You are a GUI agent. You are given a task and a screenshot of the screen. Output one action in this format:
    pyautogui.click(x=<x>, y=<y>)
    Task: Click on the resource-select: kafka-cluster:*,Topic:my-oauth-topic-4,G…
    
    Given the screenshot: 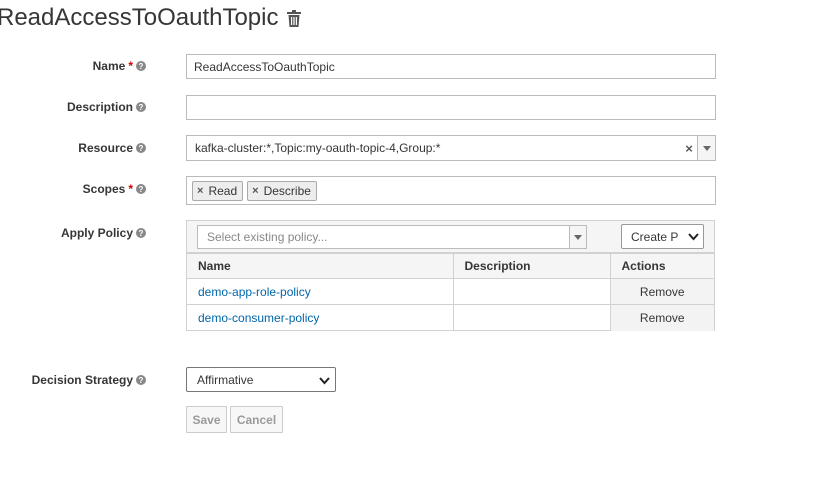 What is the action you would take?
    pyautogui.click(x=451, y=148)
    